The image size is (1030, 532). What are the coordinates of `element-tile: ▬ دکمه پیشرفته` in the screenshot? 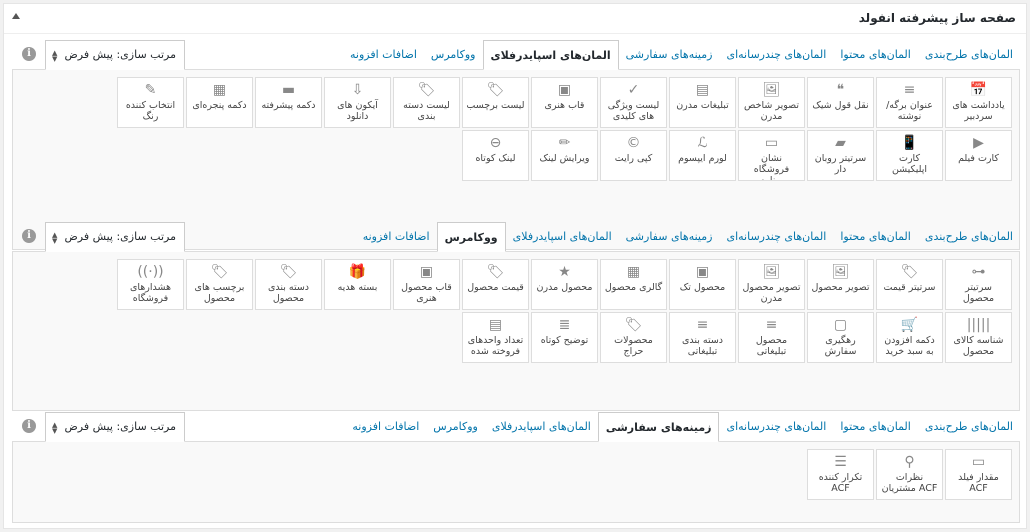 It's located at (288, 102).